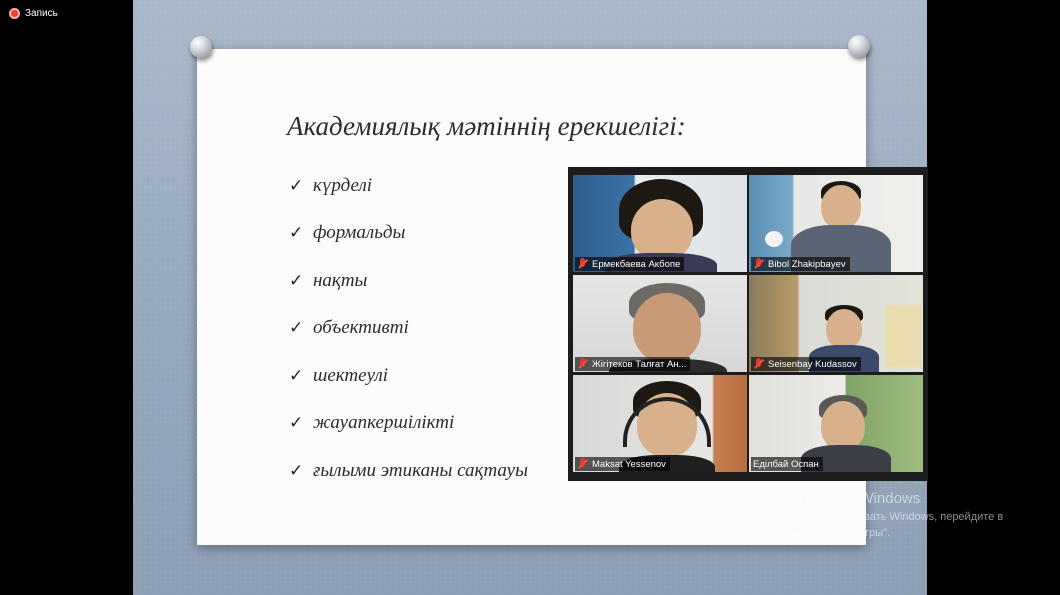 This screenshot has height=595, width=1060. What do you see at coordinates (836, 223) in the screenshot?
I see `participant-video-tile: Bibol Zhakipbayev` at bounding box center [836, 223].